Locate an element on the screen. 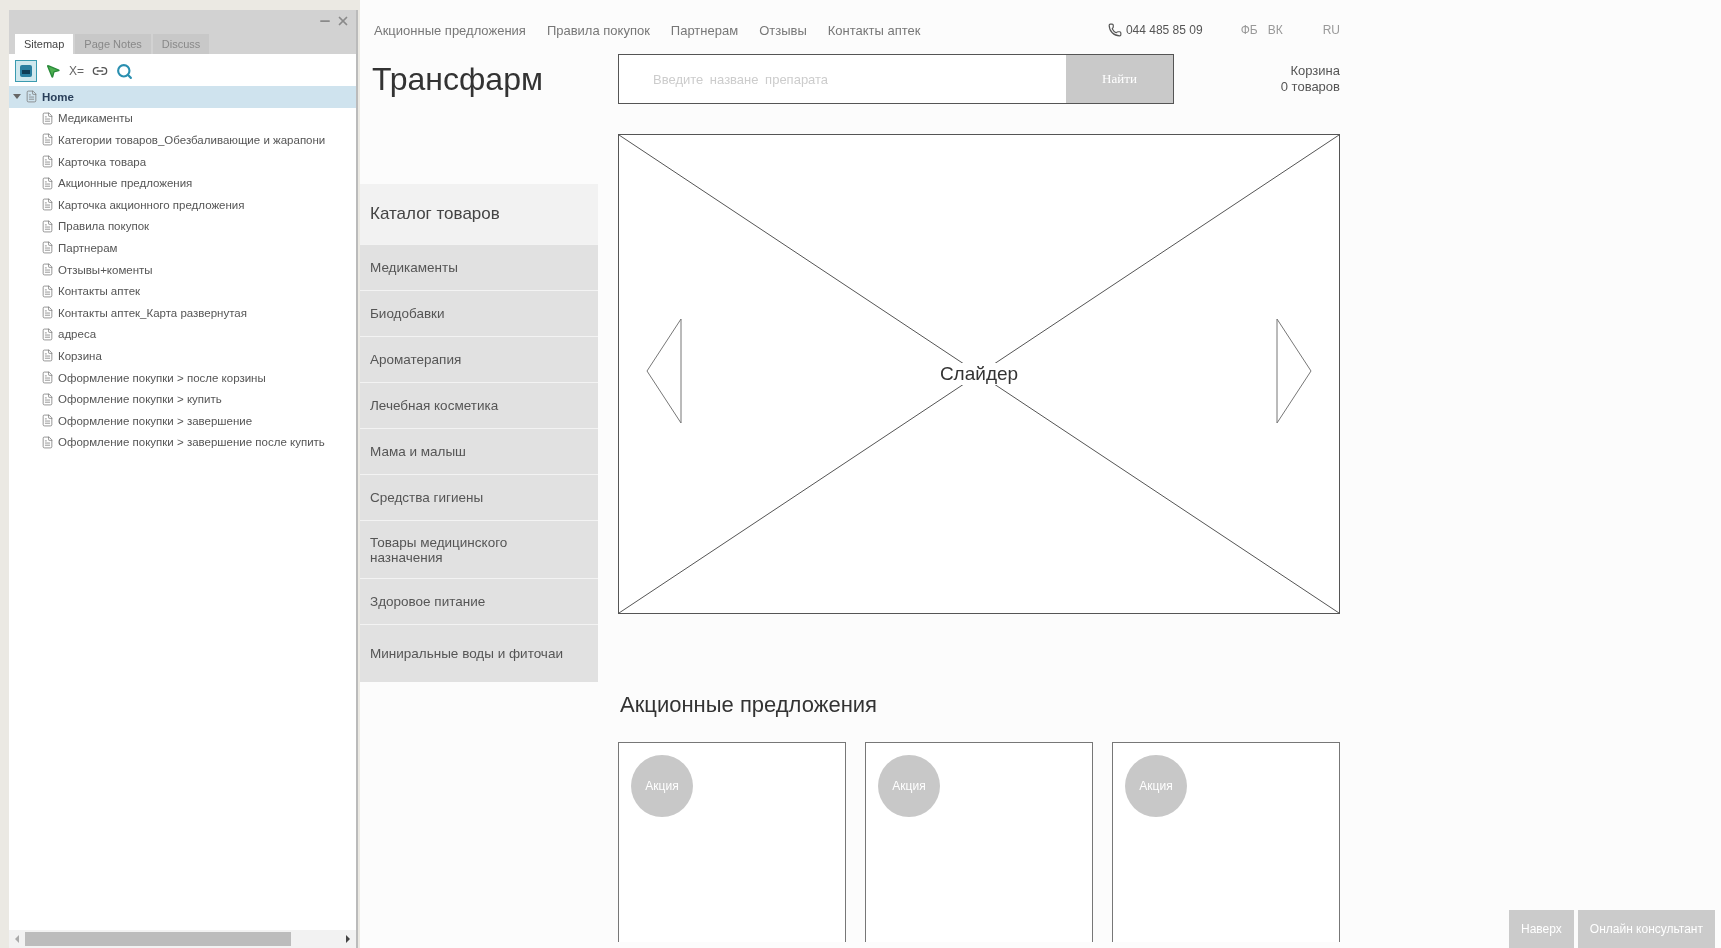 Image resolution: width=1721 pixels, height=948 pixels. phone-number: 044 485 85 09 is located at coordinates (1164, 30).